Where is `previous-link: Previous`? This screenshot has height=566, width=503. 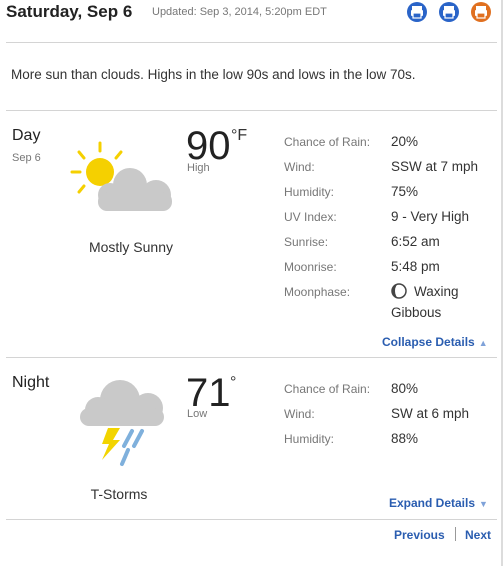
previous-link: Previous is located at coordinates (419, 535).